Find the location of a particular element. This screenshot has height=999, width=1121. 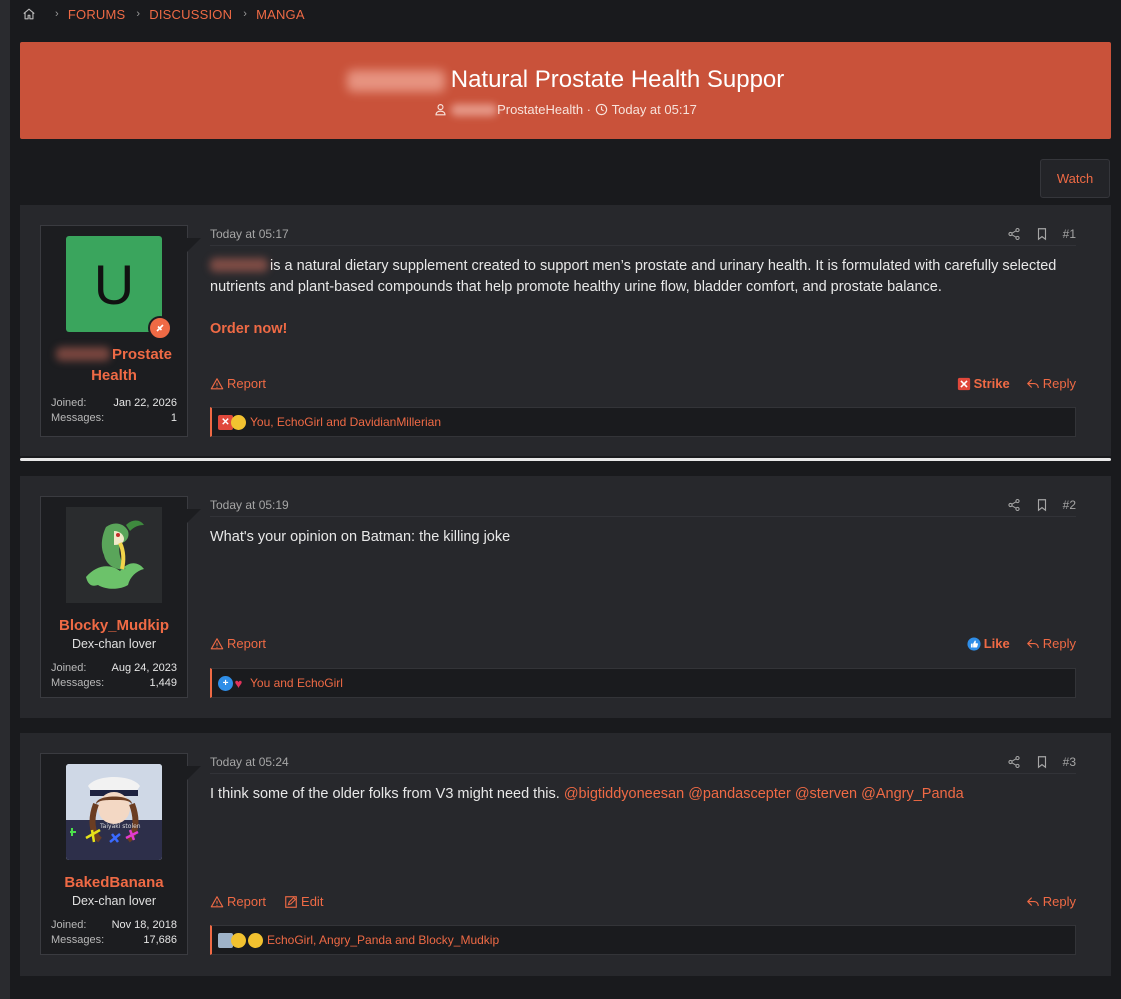

reactions-bar: EchoGirl, Angry_Panda and Blocky_Mudkip is located at coordinates (643, 940).